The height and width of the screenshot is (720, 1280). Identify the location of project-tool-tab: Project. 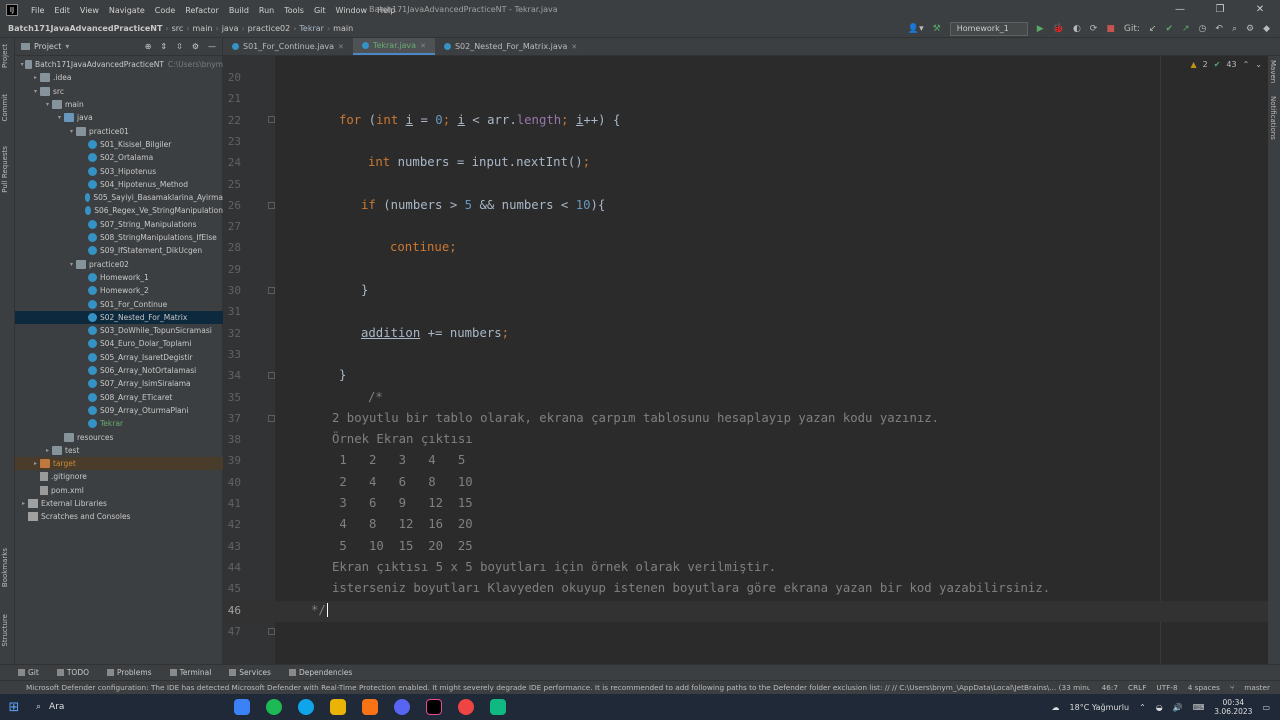
(5, 56).